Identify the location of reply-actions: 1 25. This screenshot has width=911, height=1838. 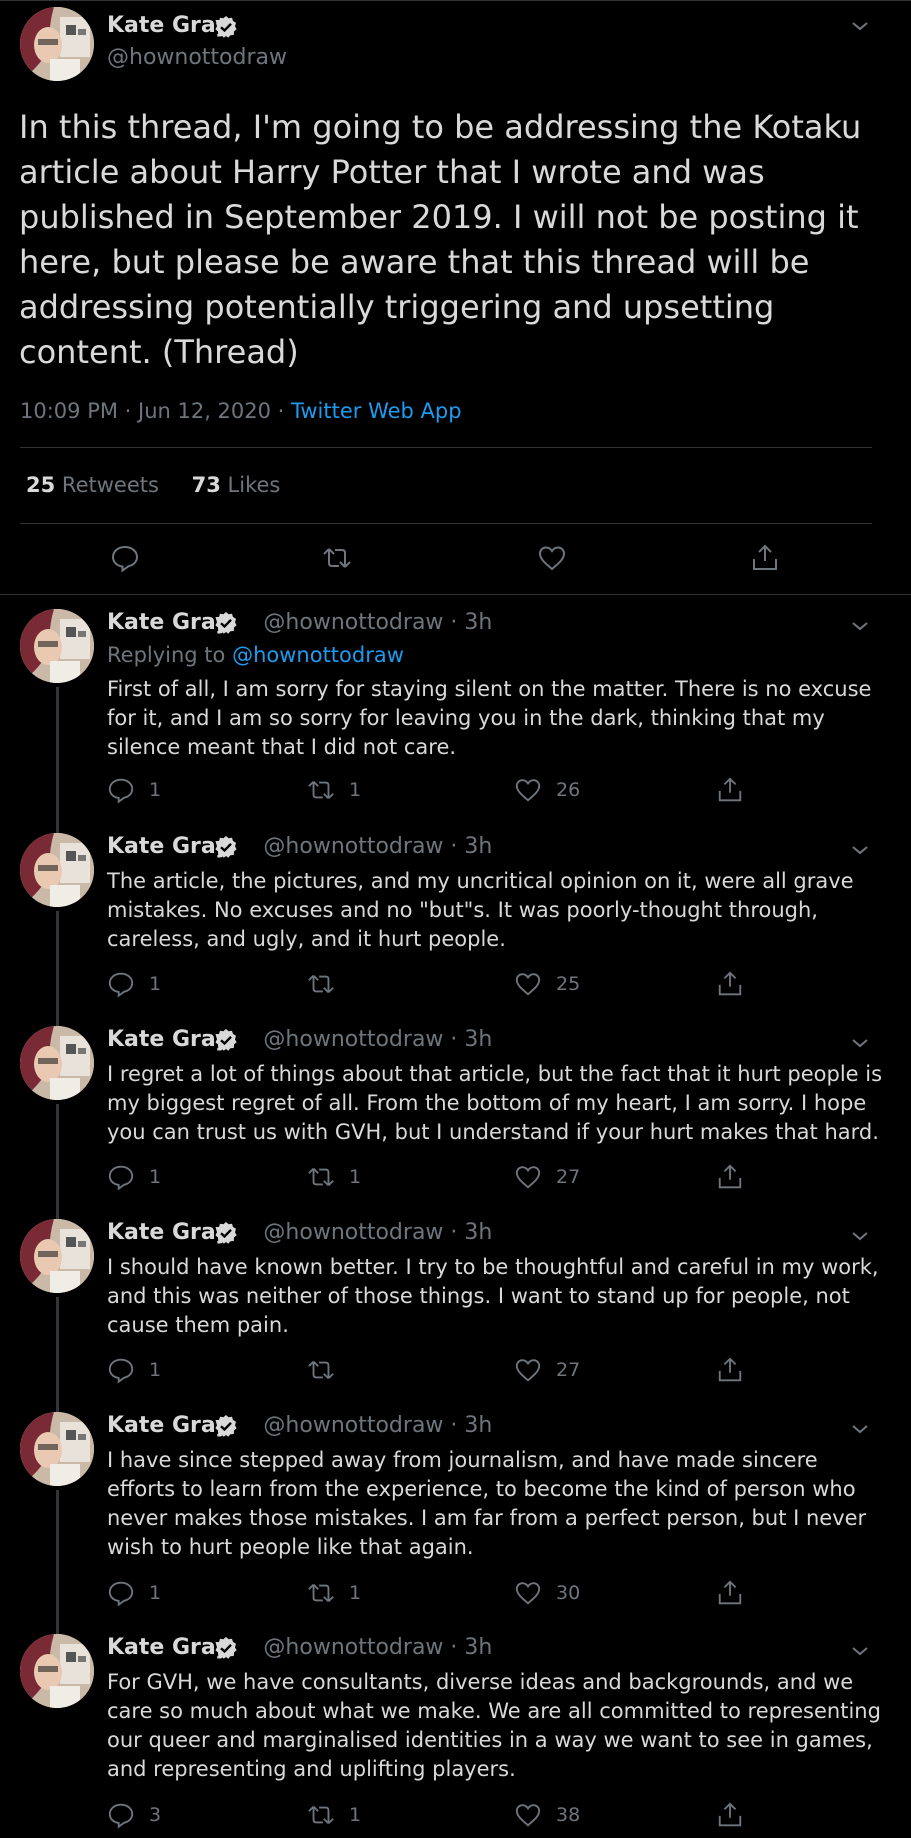
(457, 984).